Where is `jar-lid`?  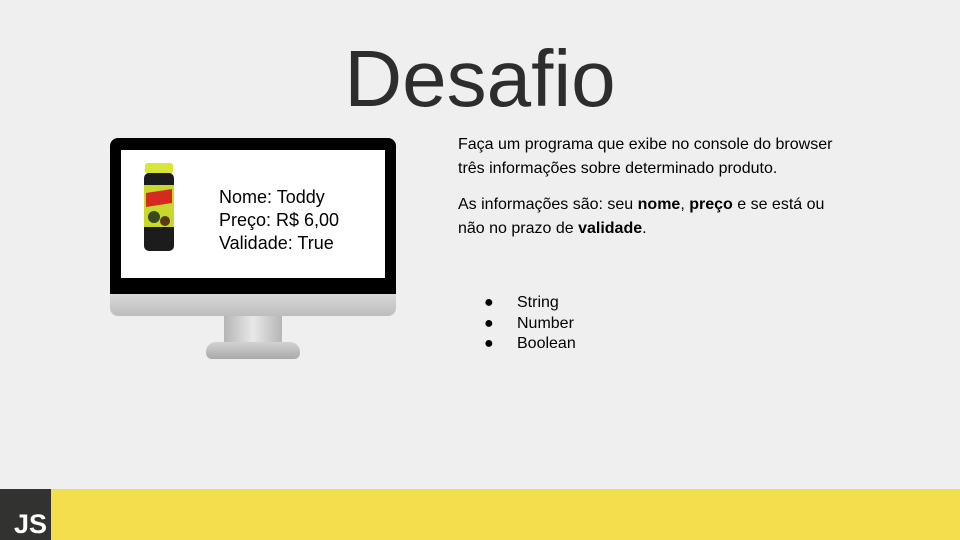 jar-lid is located at coordinates (159, 168).